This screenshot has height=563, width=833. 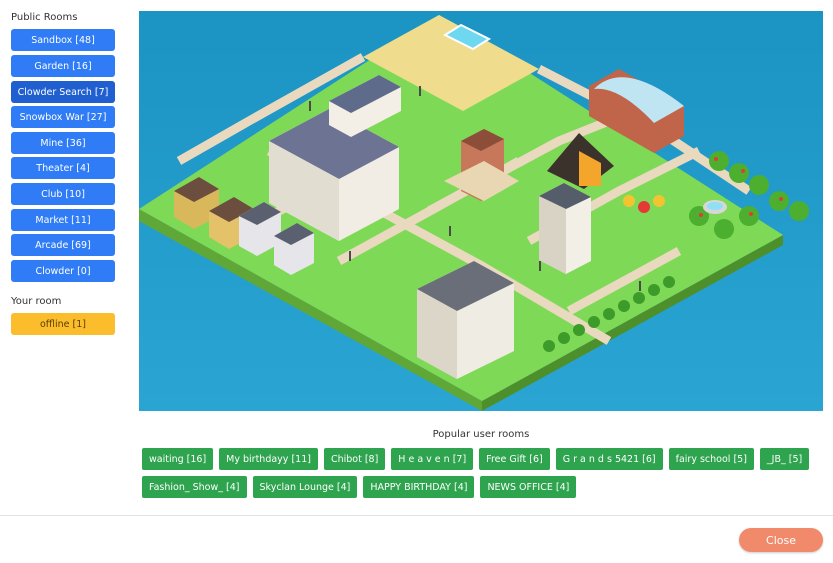 I want to click on own-room-button: offline [1], so click(x=63, y=324).